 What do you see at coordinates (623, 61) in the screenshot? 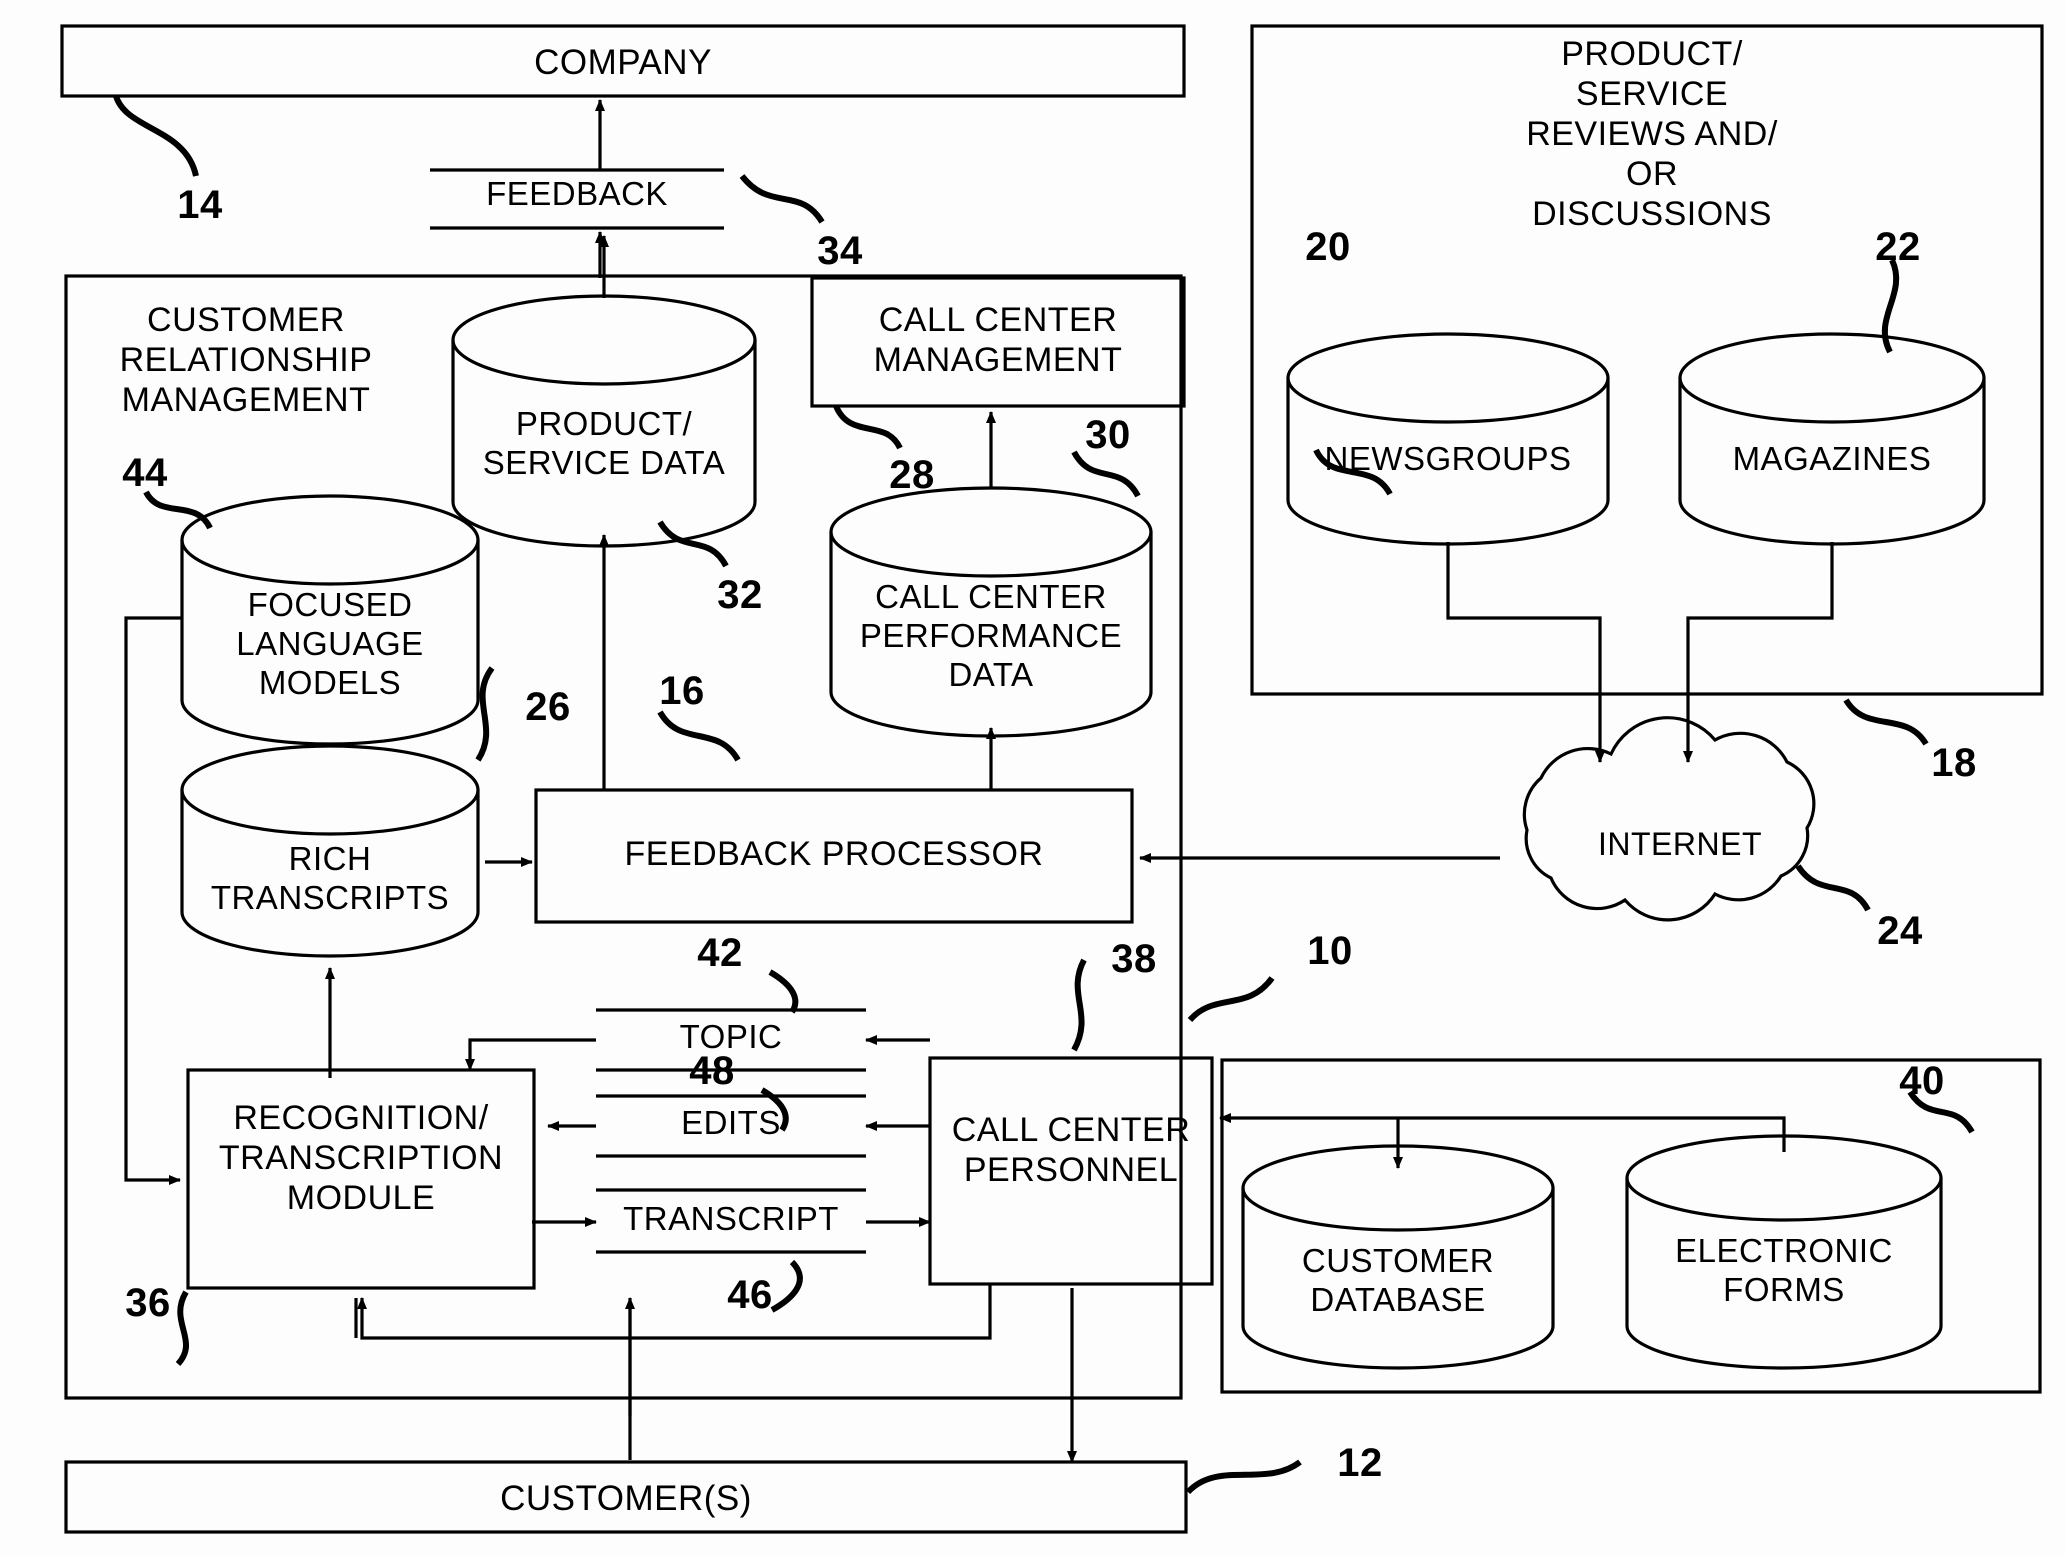
I see `company-box-outline` at bounding box center [623, 61].